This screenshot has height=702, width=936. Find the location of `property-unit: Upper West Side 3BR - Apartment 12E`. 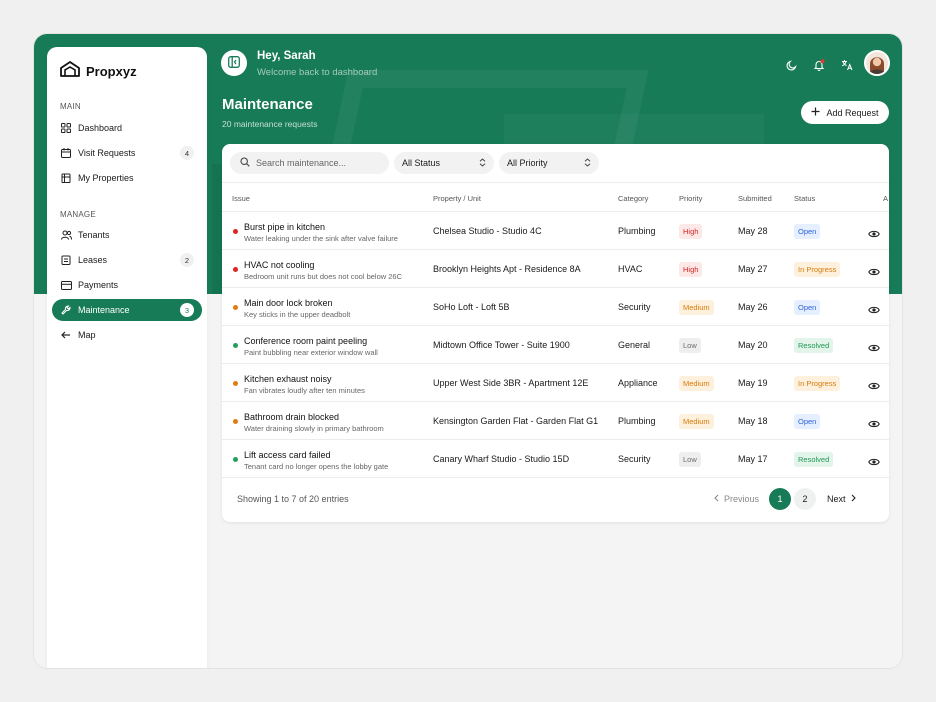

property-unit: Upper West Side 3BR - Apartment 12E is located at coordinates (511, 383).